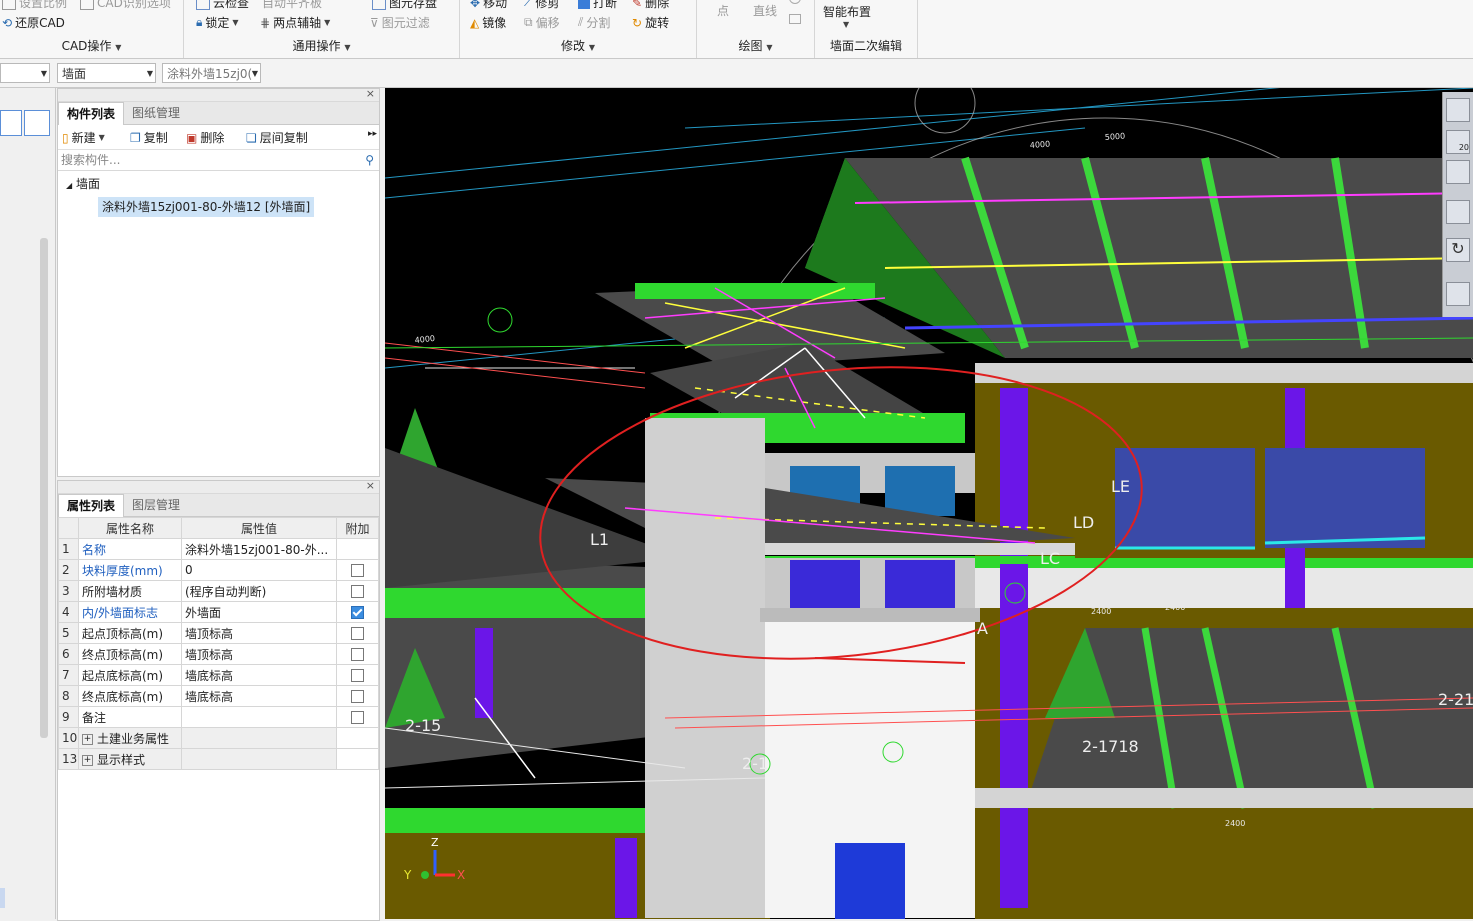 This screenshot has width=1473, height=921. What do you see at coordinates (292, 5) in the screenshot?
I see `auto-align-button: 自动平齐板` at bounding box center [292, 5].